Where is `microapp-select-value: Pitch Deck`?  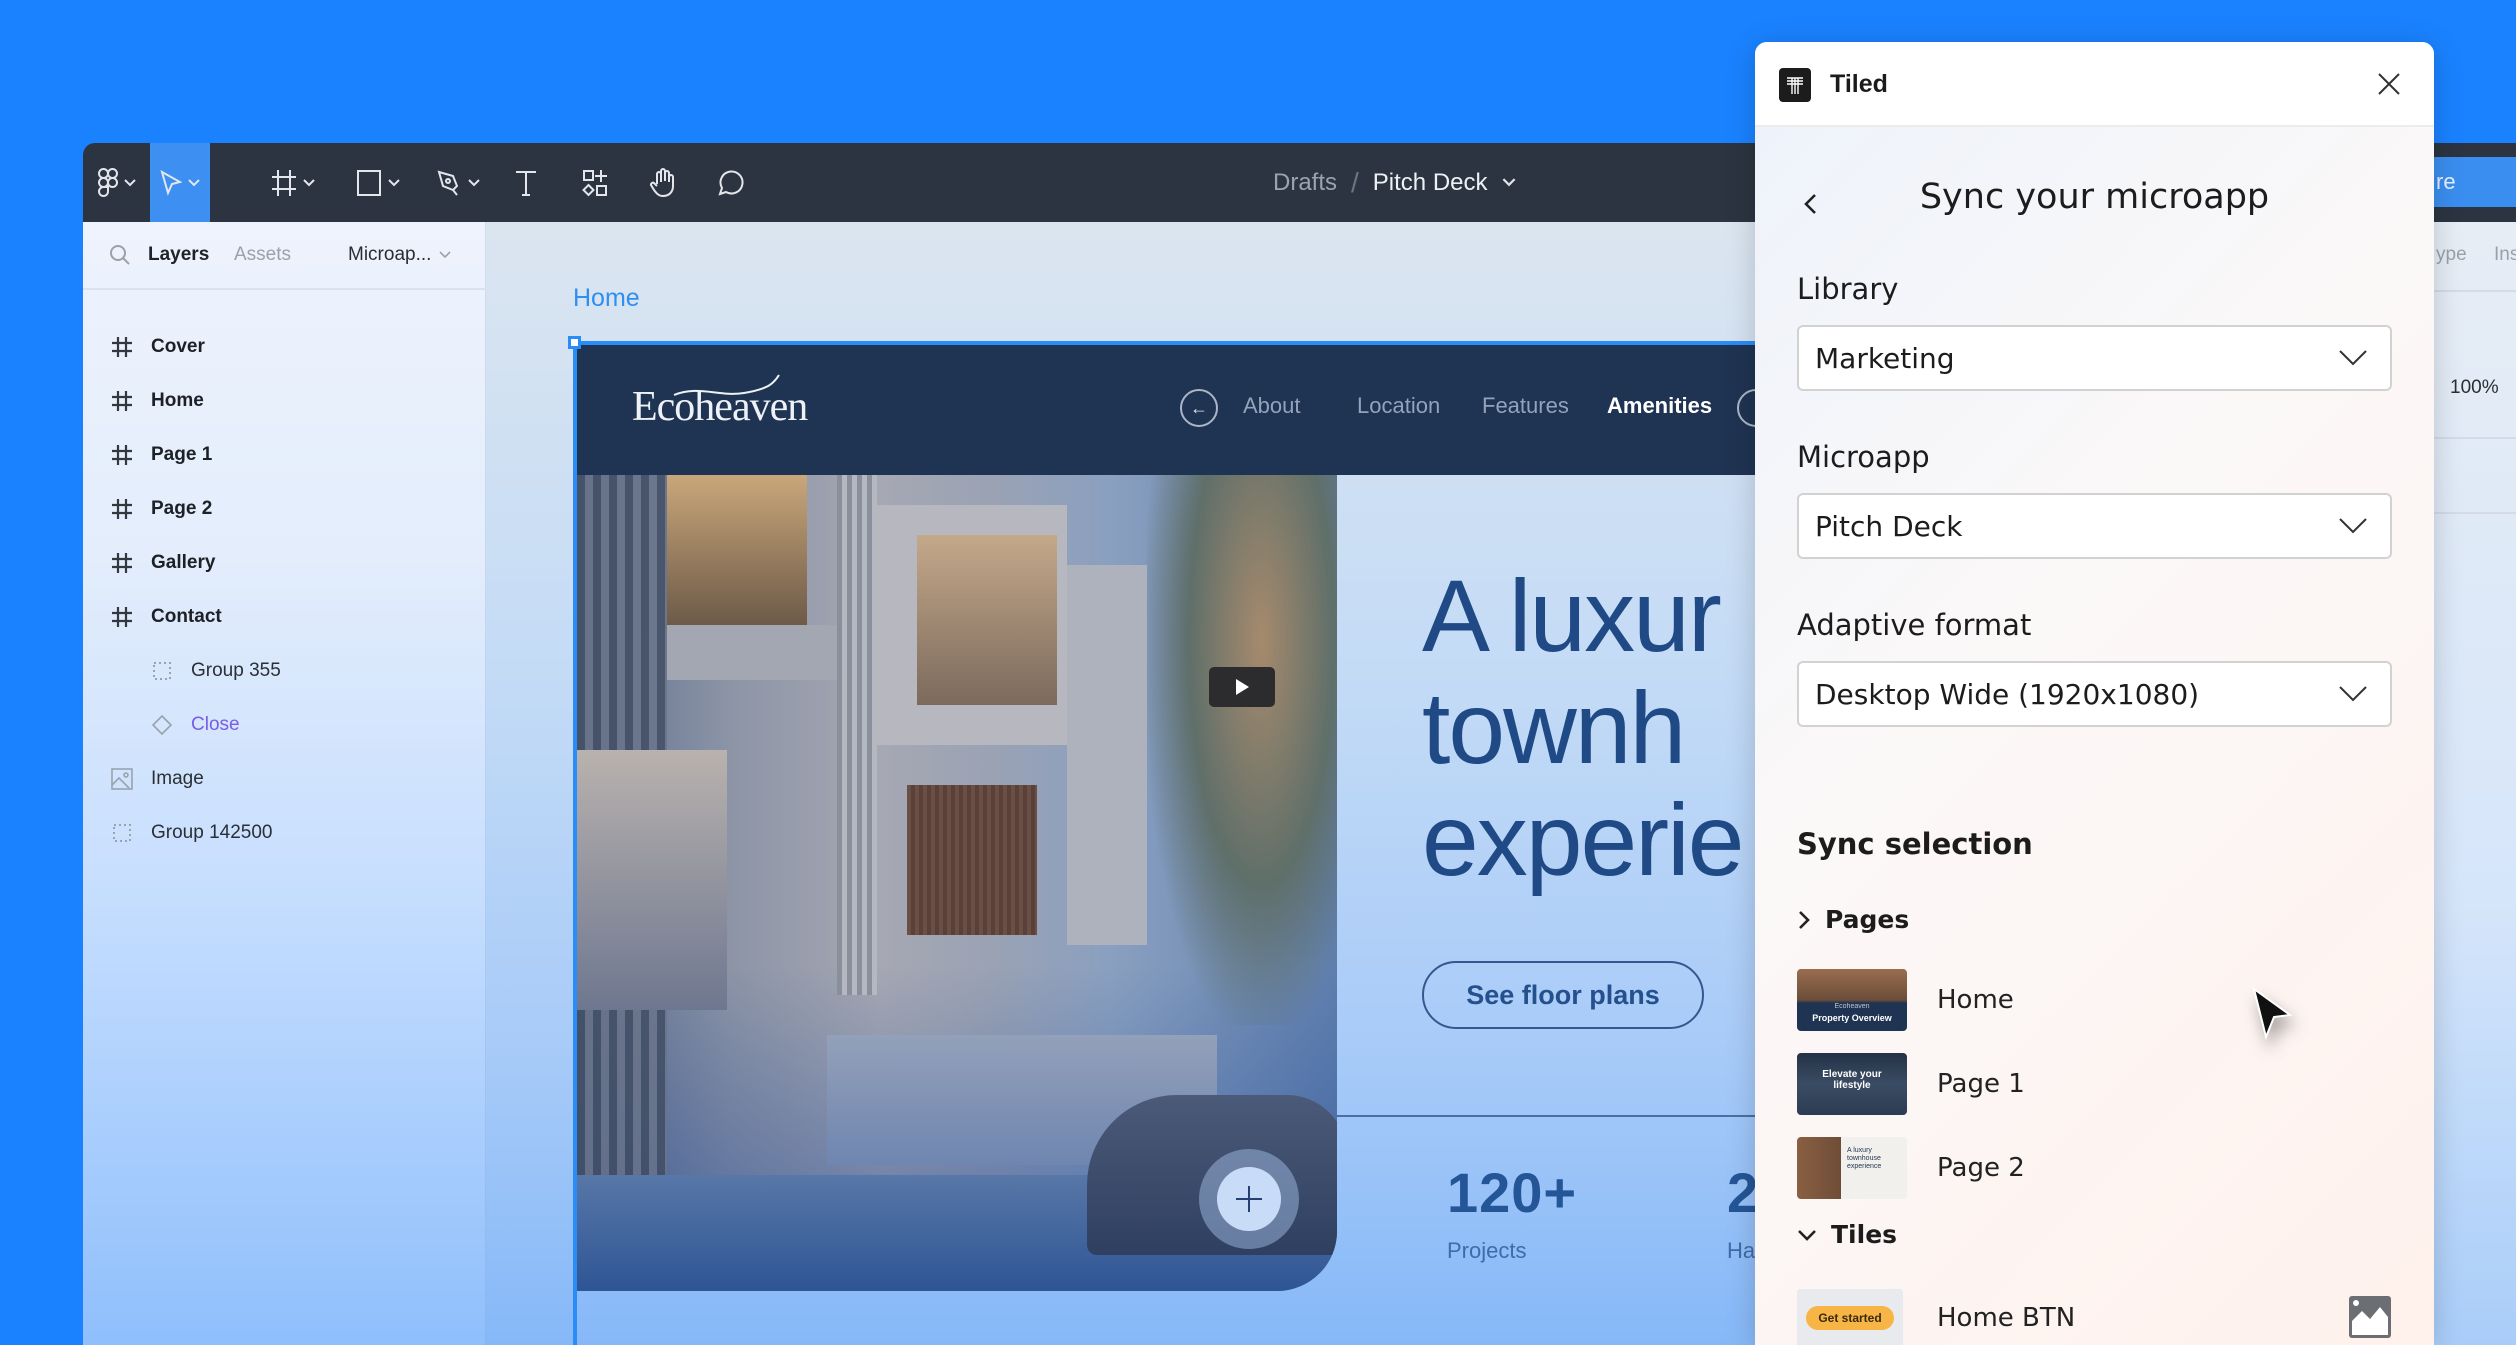 microapp-select-value: Pitch Deck is located at coordinates (1889, 526).